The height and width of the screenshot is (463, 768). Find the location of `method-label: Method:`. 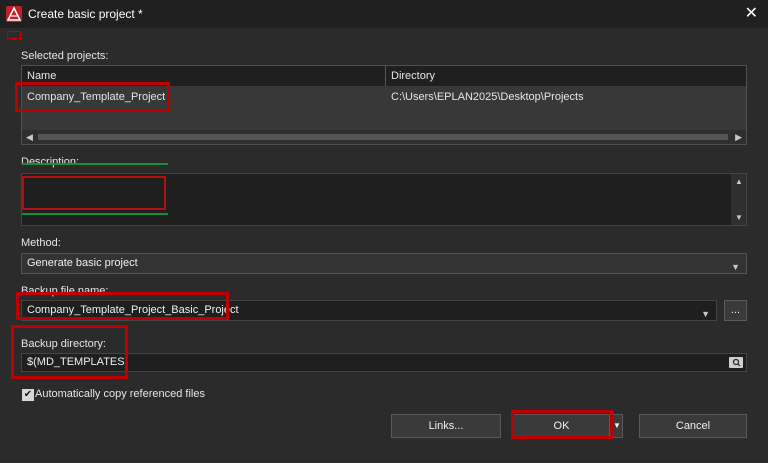

method-label: Method: is located at coordinates (41, 243).